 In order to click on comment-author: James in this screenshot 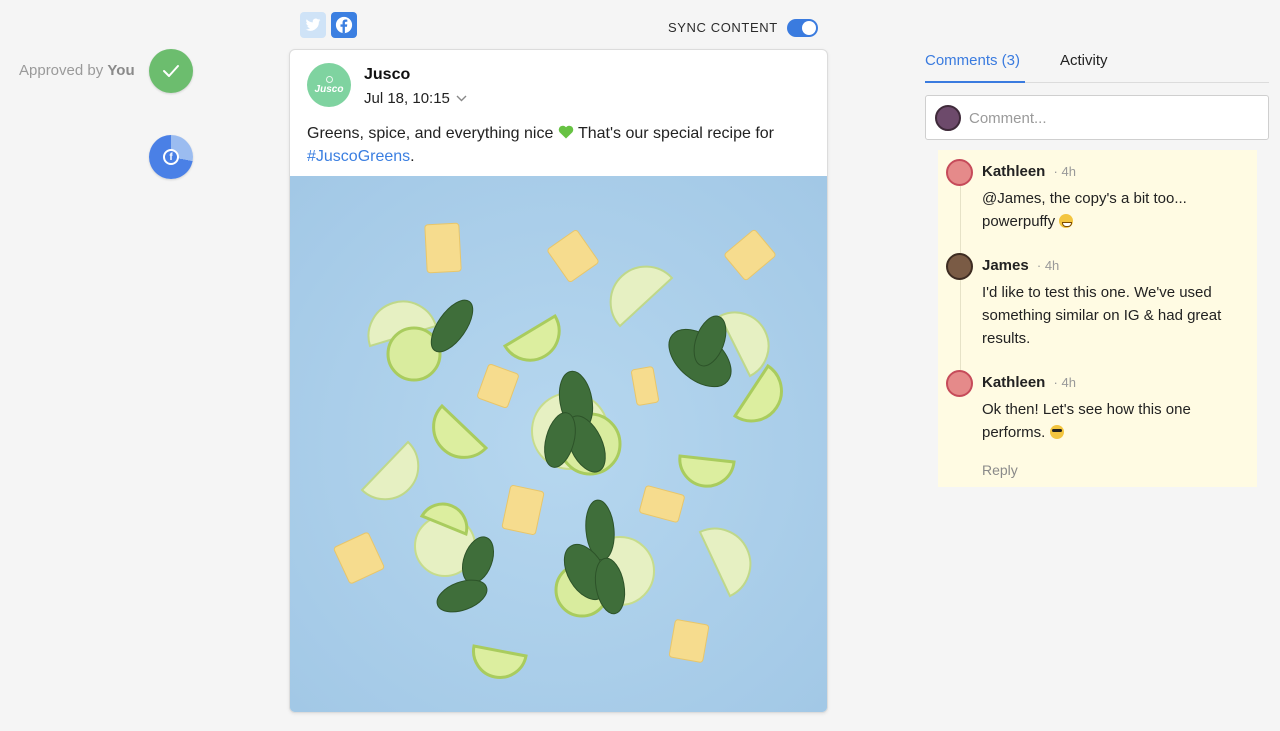, I will do `click(1005, 265)`.